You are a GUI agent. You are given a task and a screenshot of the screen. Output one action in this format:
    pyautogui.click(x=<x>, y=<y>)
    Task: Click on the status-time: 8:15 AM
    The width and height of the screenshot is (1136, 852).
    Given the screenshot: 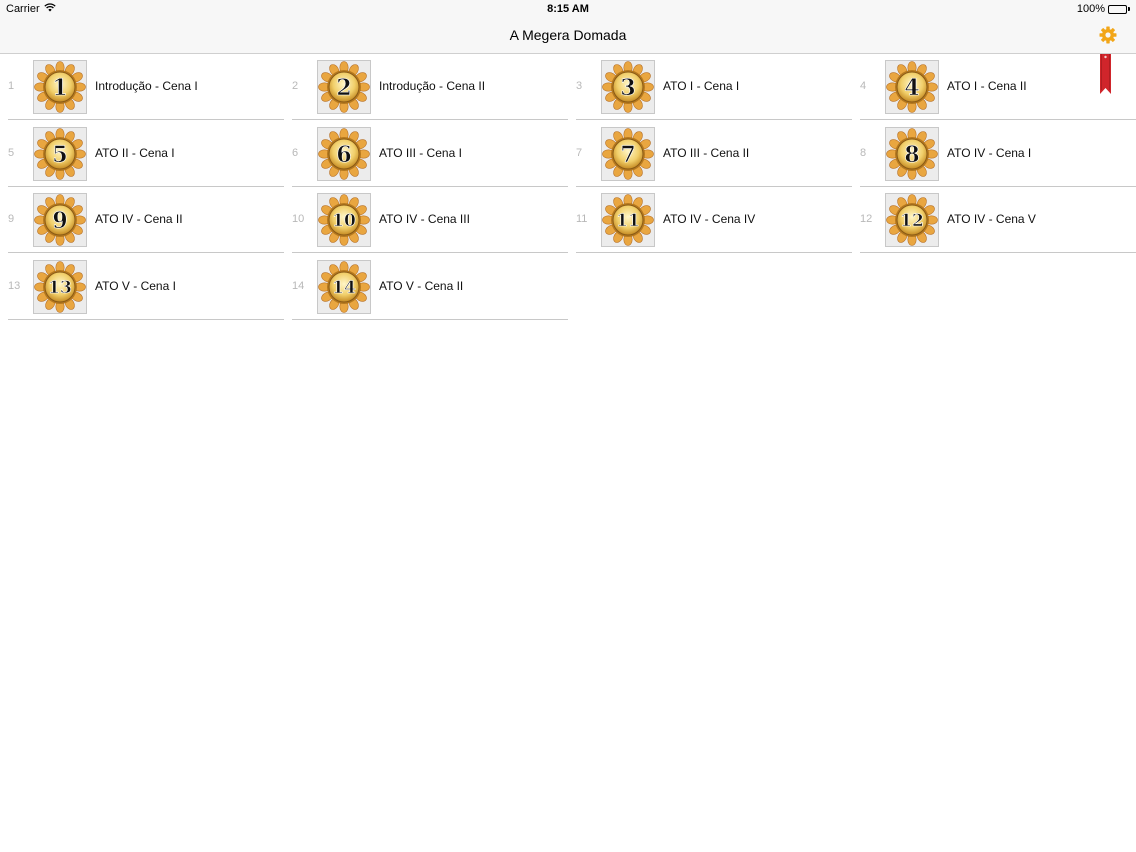 What is the action you would take?
    pyautogui.click(x=568, y=9)
    